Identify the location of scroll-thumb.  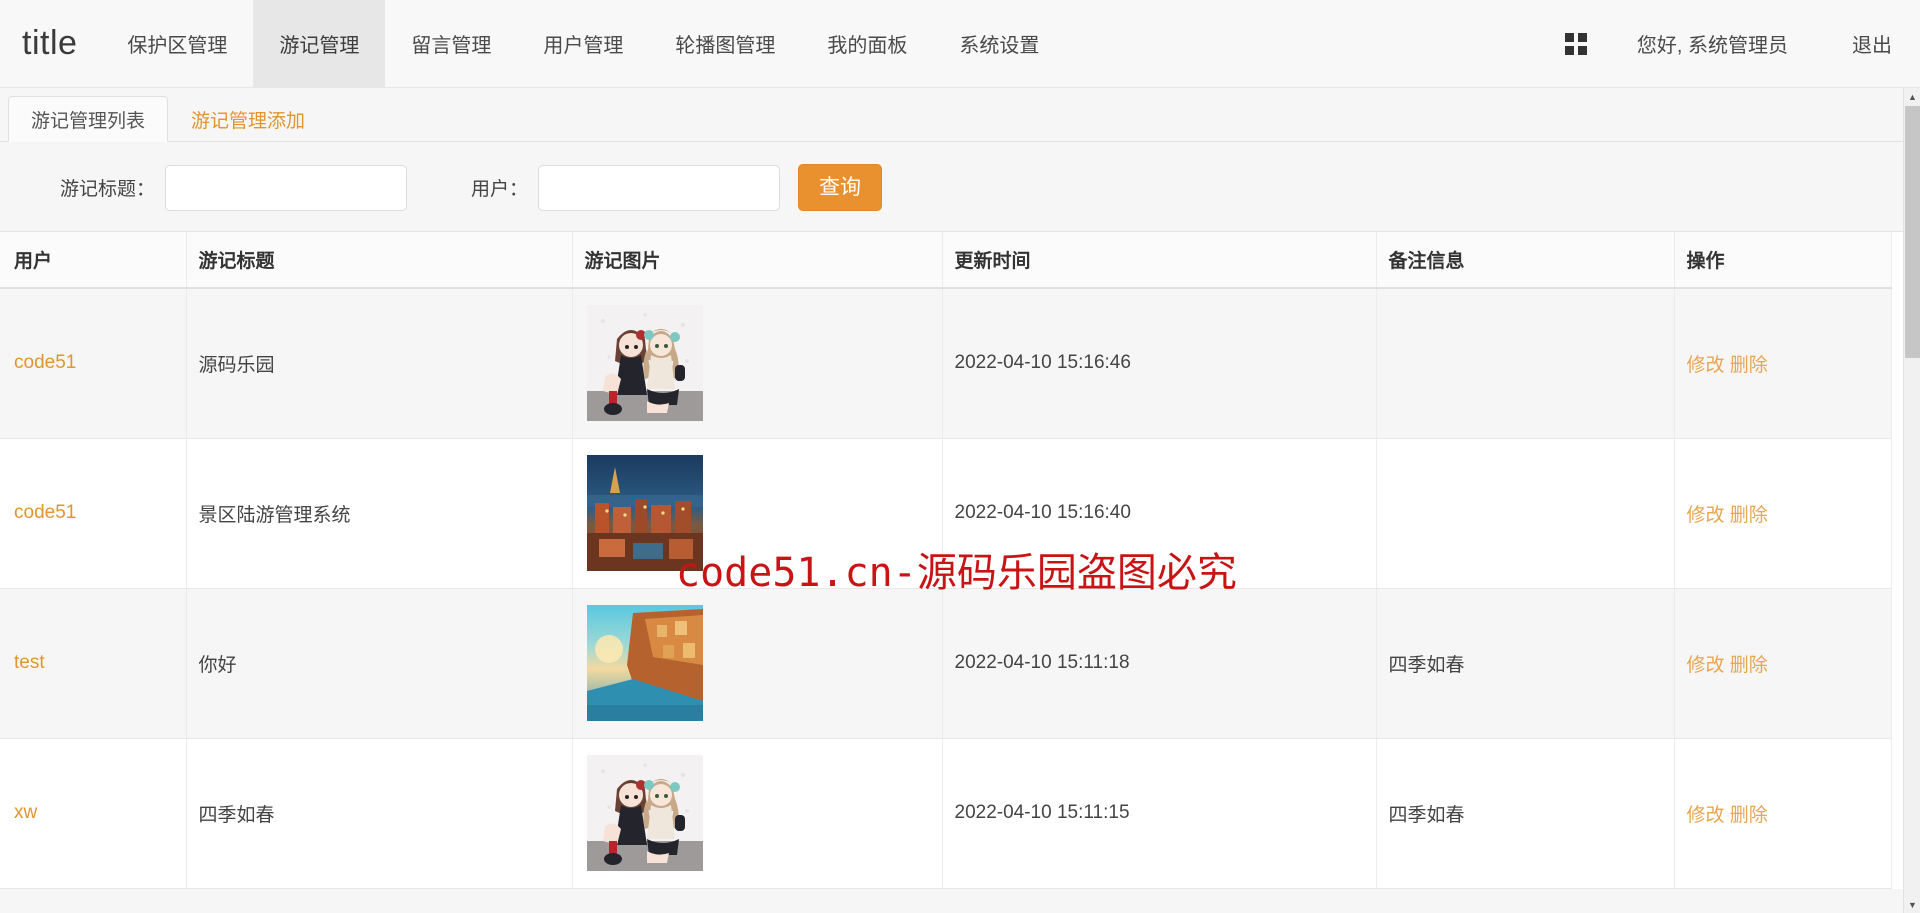
(1912, 232).